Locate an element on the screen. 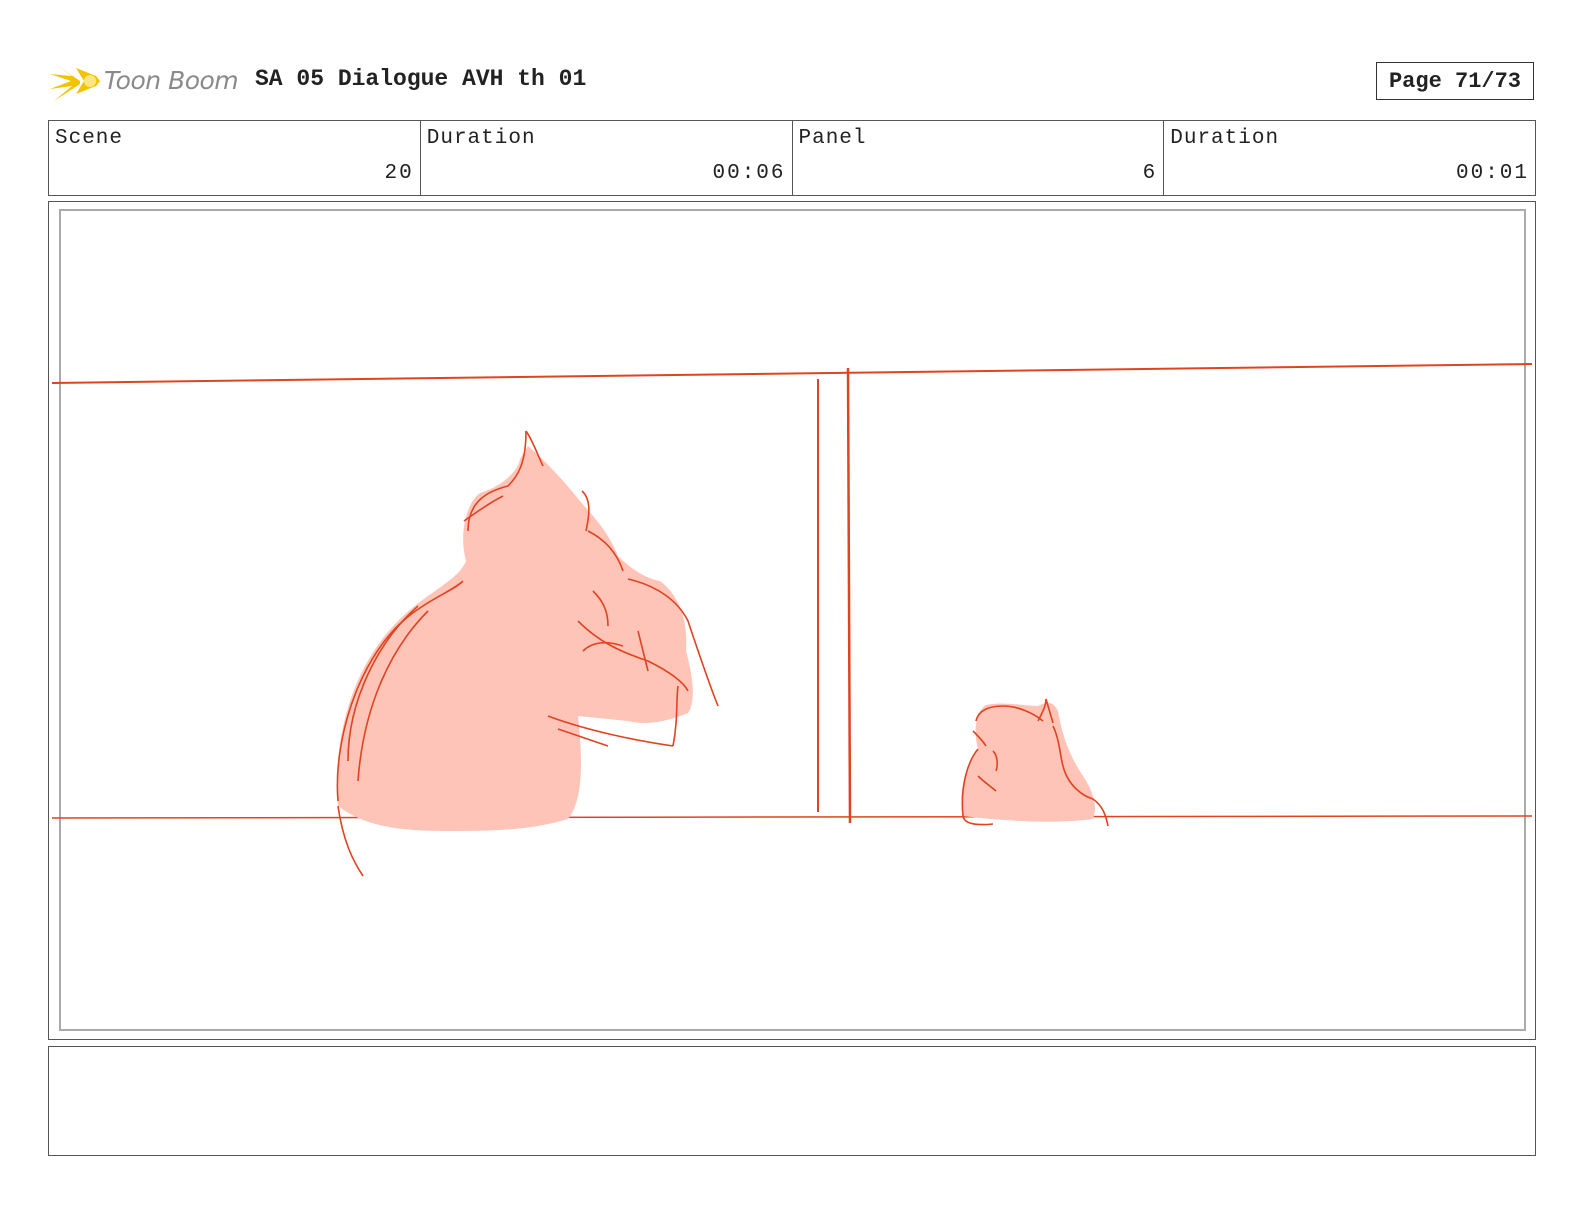 This screenshot has height=1224, width=1584. panel-duration-value: 00:01 is located at coordinates (1492, 173).